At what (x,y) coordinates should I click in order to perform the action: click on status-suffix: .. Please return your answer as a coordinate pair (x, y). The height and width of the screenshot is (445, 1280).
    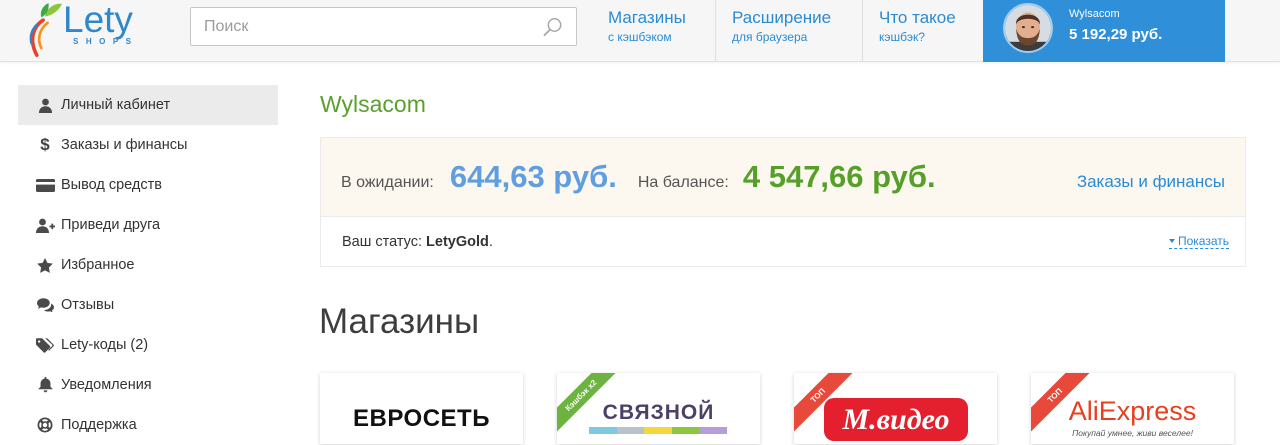
    Looking at the image, I should click on (490, 241).